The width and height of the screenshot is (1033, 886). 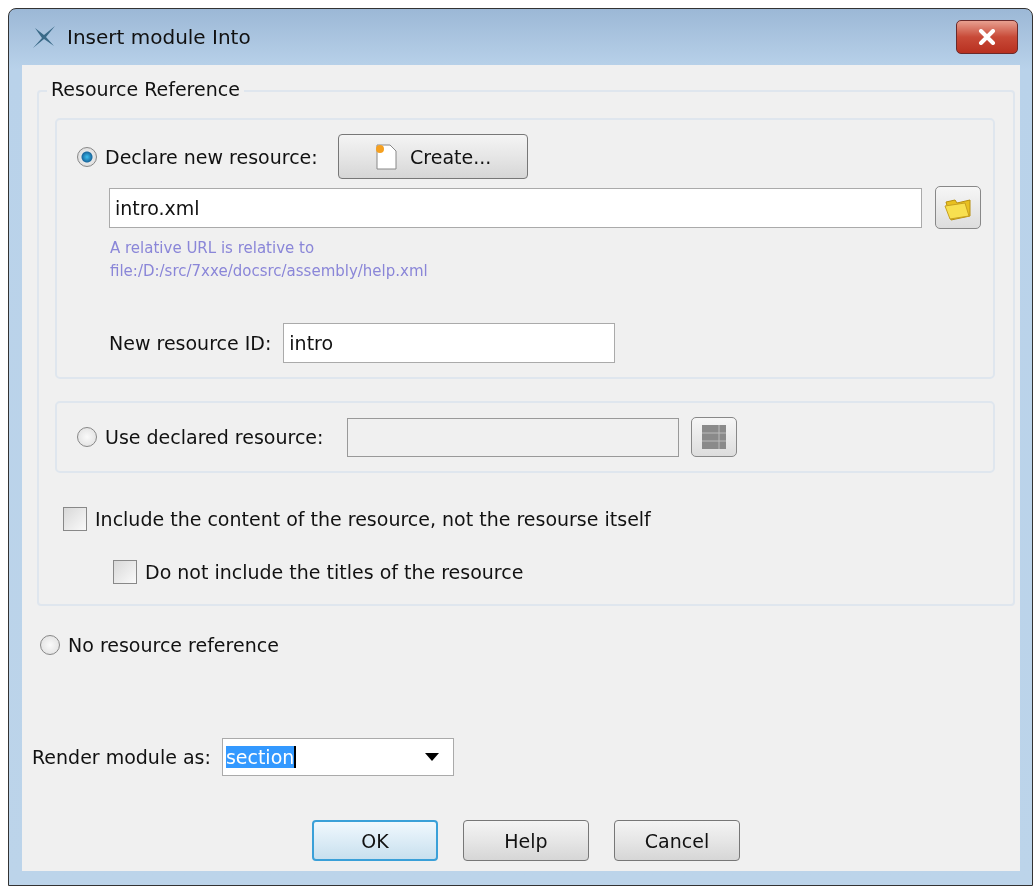 What do you see at coordinates (44, 37) in the screenshot?
I see `cross-arrows-icon` at bounding box center [44, 37].